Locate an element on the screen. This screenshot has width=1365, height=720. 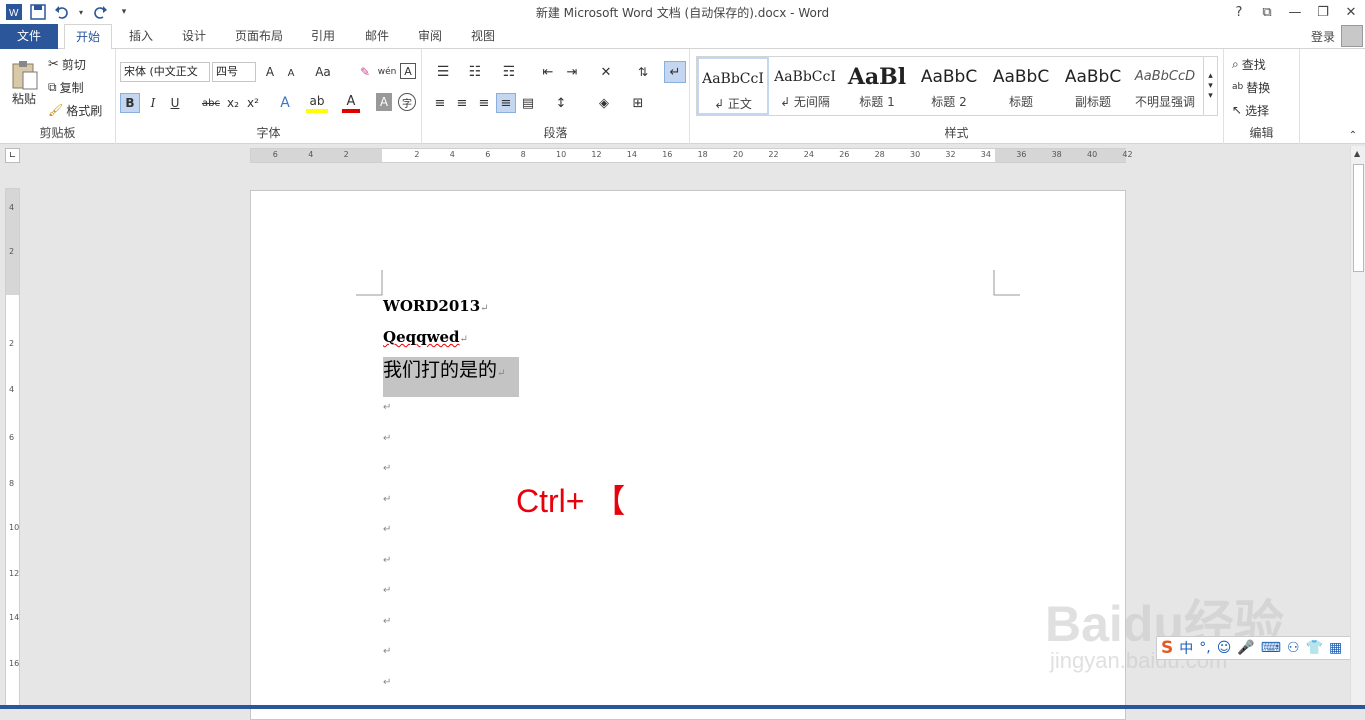
paste-button: 粘贴 is located at coordinates (24, 83).